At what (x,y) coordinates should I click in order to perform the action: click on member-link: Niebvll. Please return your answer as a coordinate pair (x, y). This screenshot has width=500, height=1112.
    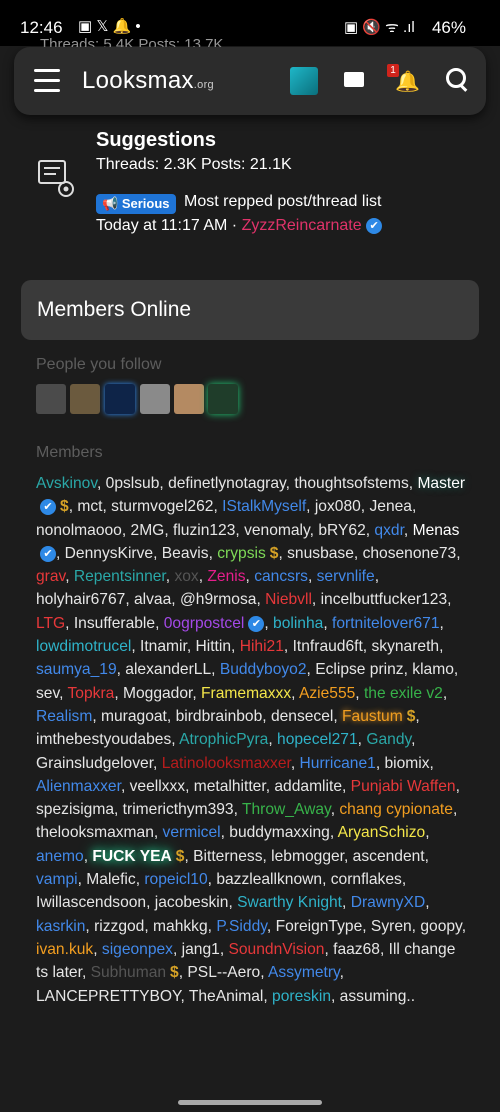
    Looking at the image, I should click on (288, 599).